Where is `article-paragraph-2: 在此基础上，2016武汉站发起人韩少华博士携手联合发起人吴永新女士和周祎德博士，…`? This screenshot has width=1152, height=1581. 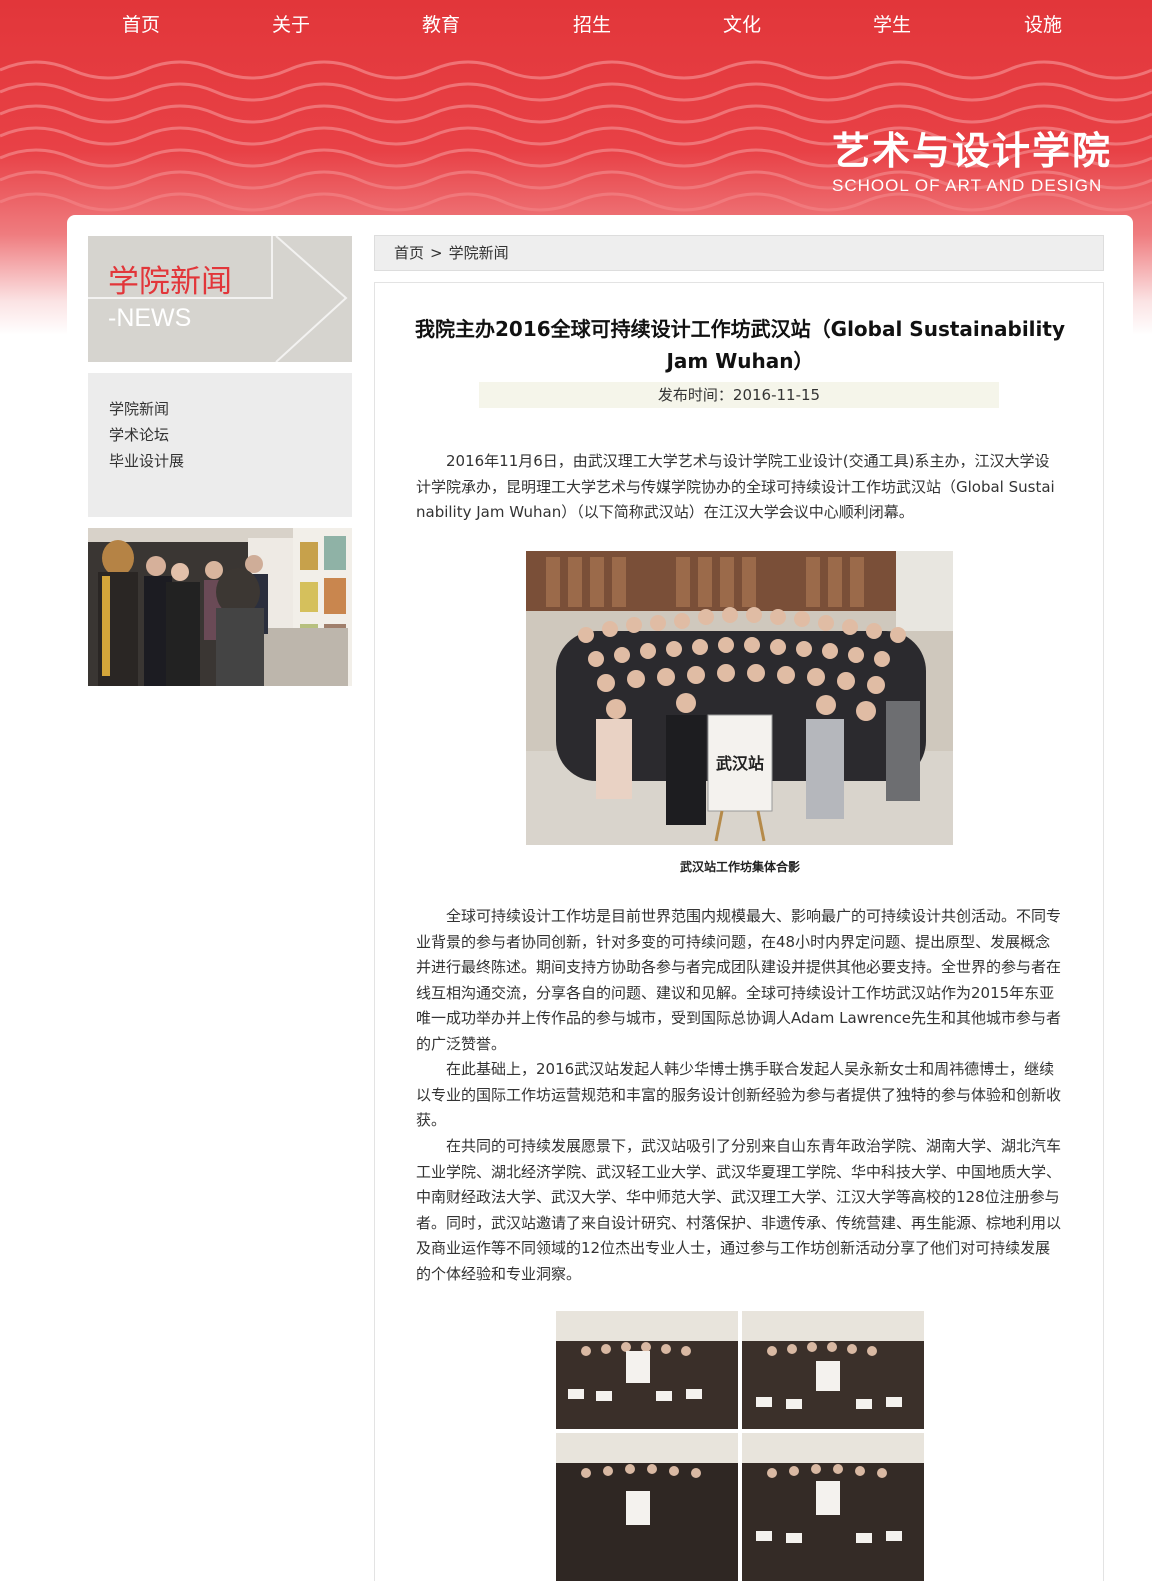 article-paragraph-2: 在此基础上，2016武汉站发起人韩少华博士携手联合发起人吴永新女士和周祎德博士，… is located at coordinates (739, 1094).